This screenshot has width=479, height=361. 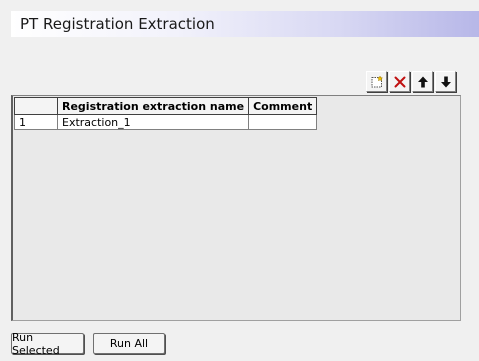 I want to click on table-header-row: Registration extraction name Comment, so click(x=166, y=106).